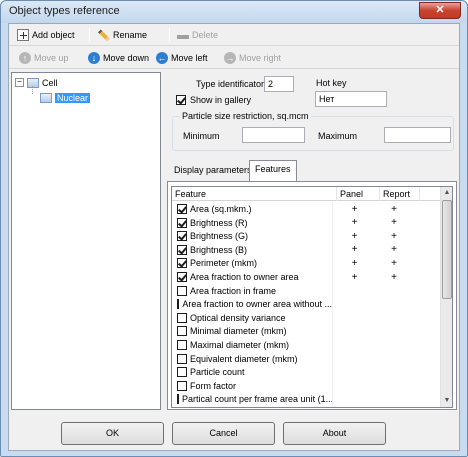 Image resolution: width=468 pixels, height=457 pixels. What do you see at coordinates (217, 372) in the screenshot?
I see `feature-label: Particle count` at bounding box center [217, 372].